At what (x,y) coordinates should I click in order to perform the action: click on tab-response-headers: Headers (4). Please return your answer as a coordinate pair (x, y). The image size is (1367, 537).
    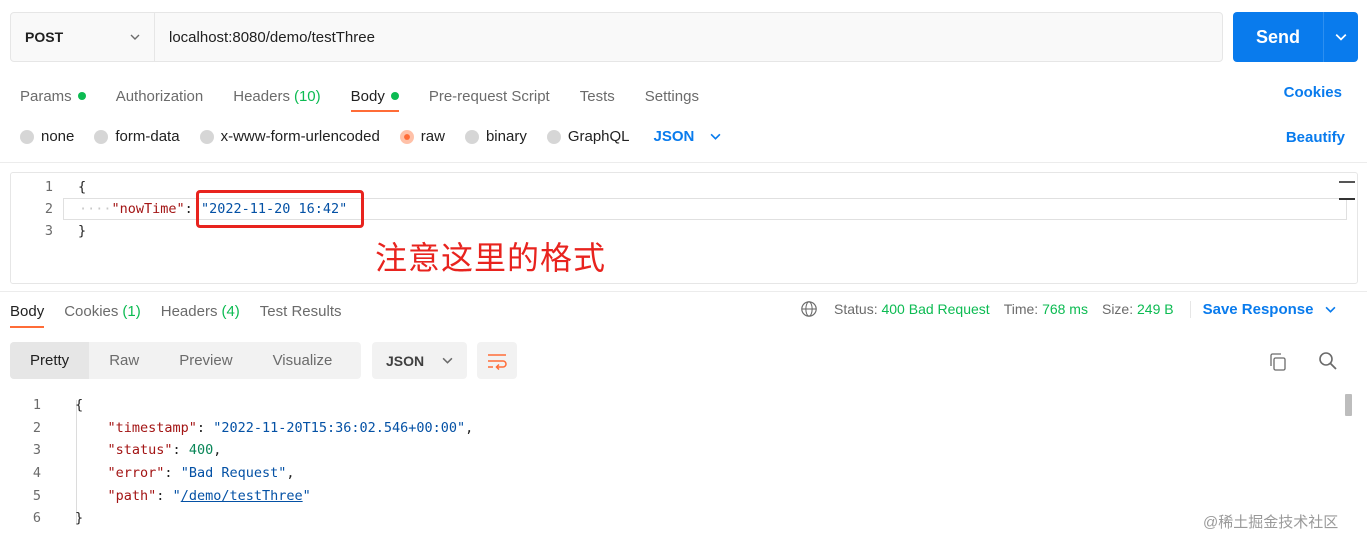
    Looking at the image, I should click on (200, 311).